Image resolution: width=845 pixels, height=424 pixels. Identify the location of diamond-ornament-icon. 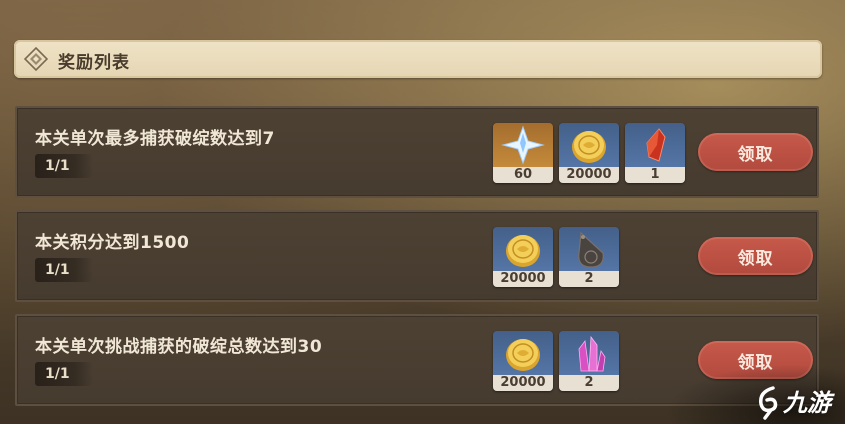
(36, 59).